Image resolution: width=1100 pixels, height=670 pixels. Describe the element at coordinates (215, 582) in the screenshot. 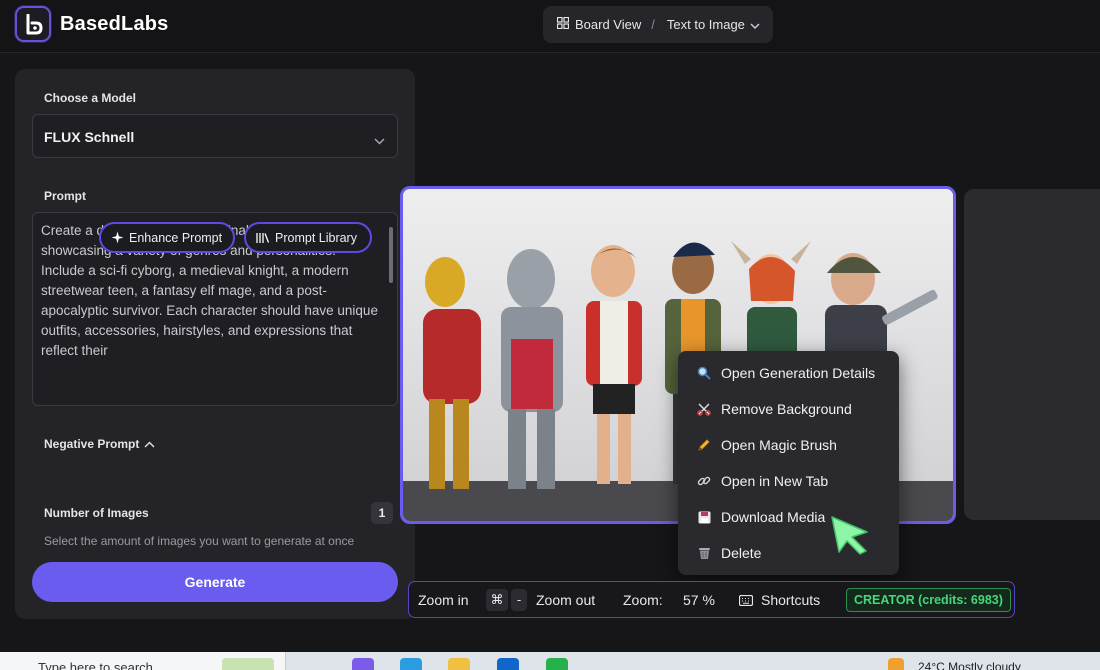

I see `generate-button: Generate` at that location.